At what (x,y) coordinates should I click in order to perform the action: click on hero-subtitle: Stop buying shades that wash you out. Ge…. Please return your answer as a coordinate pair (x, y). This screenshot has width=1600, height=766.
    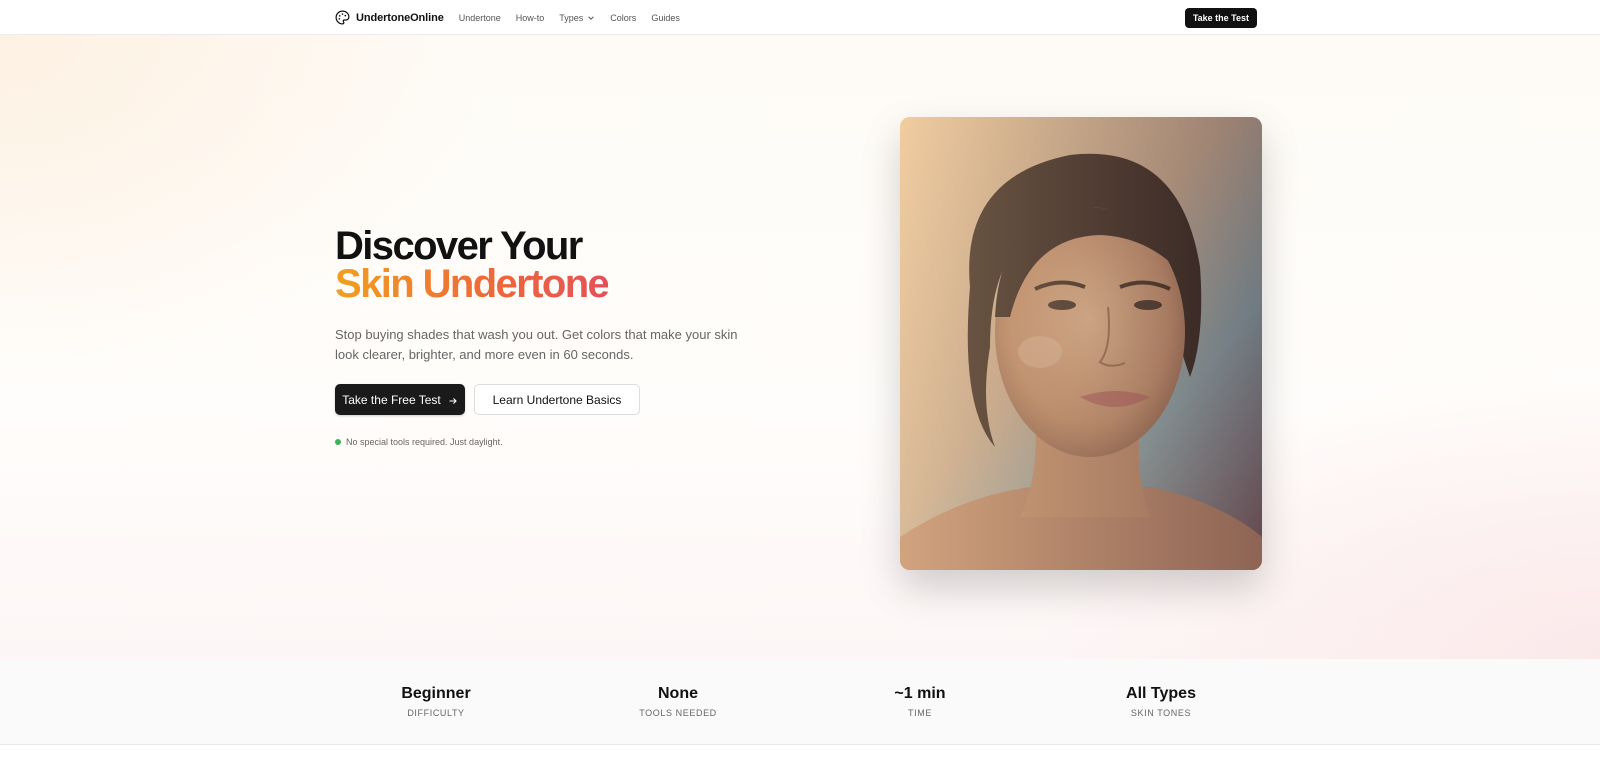
    Looking at the image, I should click on (536, 344).